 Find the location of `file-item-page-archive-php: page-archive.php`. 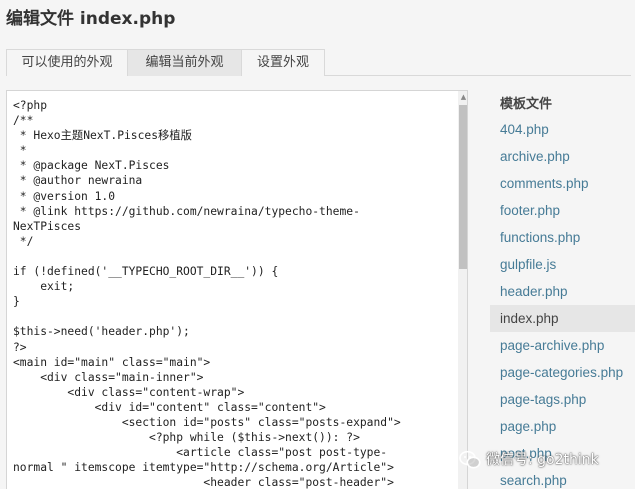

file-item-page-archive-php: page-archive.php is located at coordinates (562, 345).